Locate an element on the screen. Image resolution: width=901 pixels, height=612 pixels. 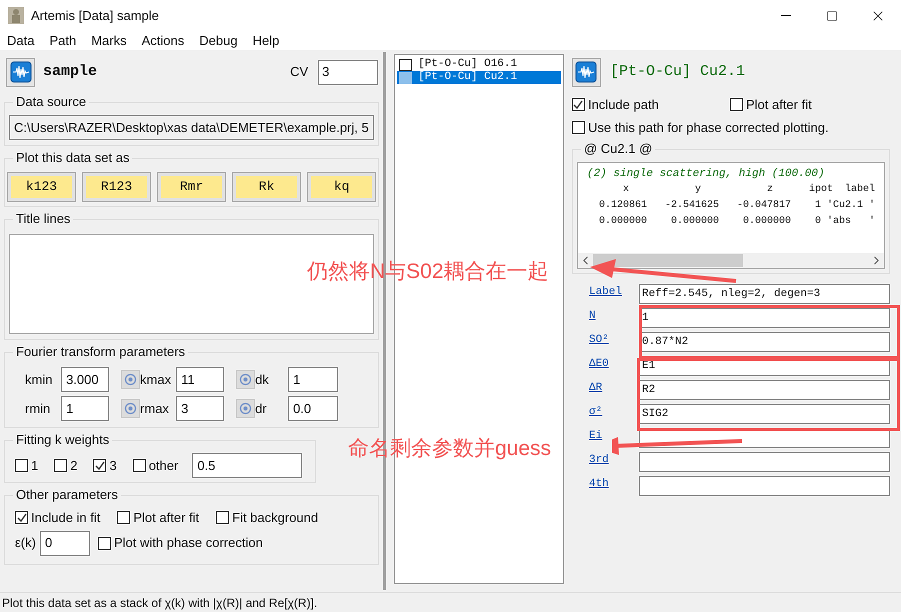
data-name: sample is located at coordinates (70, 72).